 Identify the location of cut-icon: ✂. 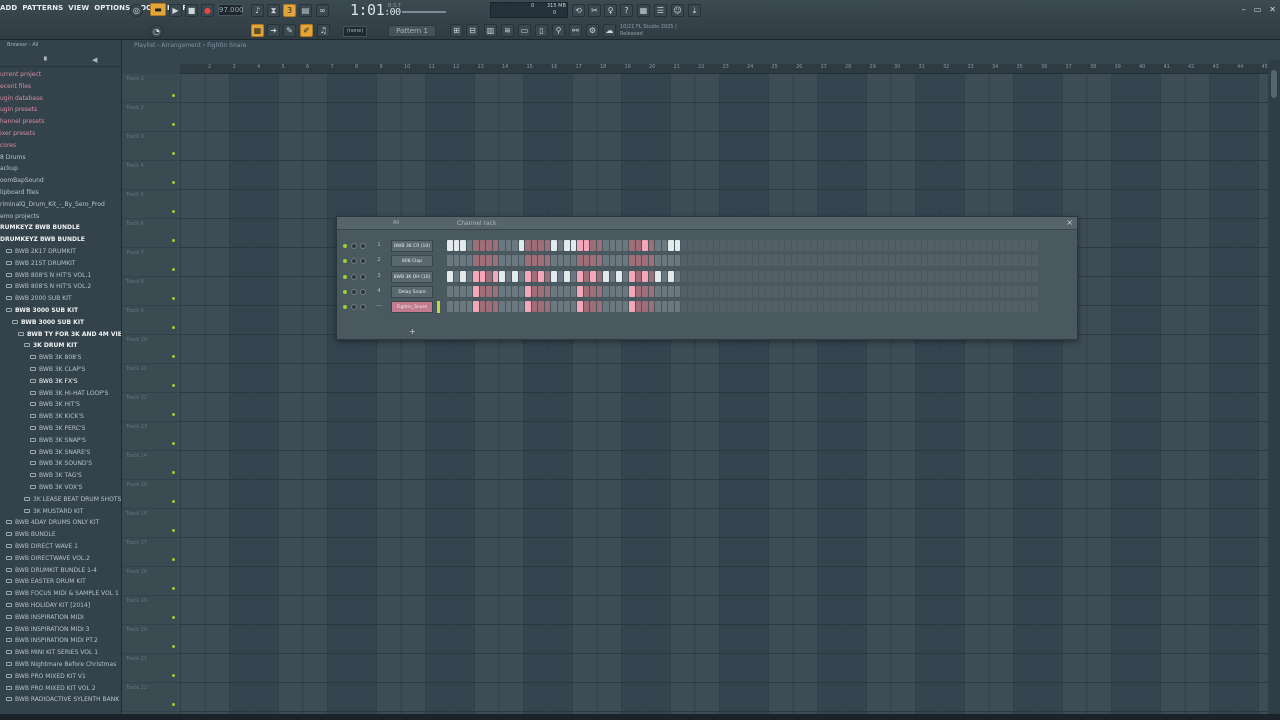
(594, 10).